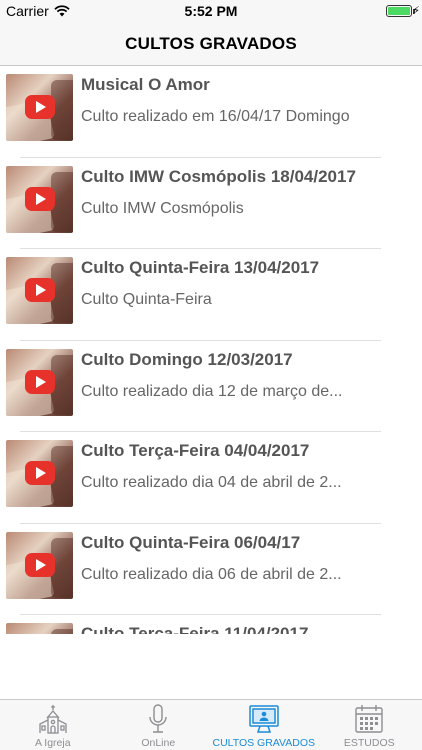 The image size is (422, 750). I want to click on video-title: Culto IMW Cosmópolis 18/04/2017, so click(218, 176).